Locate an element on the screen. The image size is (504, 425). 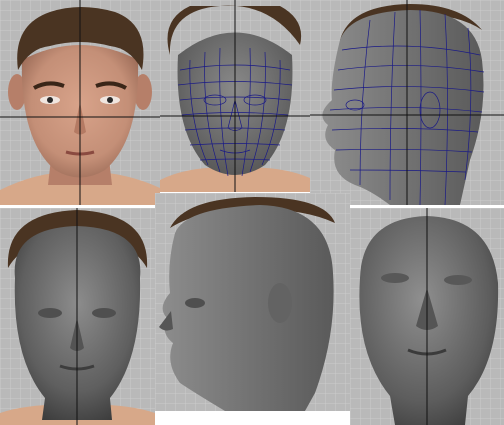
front-wireframe-canvas is located at coordinates (235, 96).